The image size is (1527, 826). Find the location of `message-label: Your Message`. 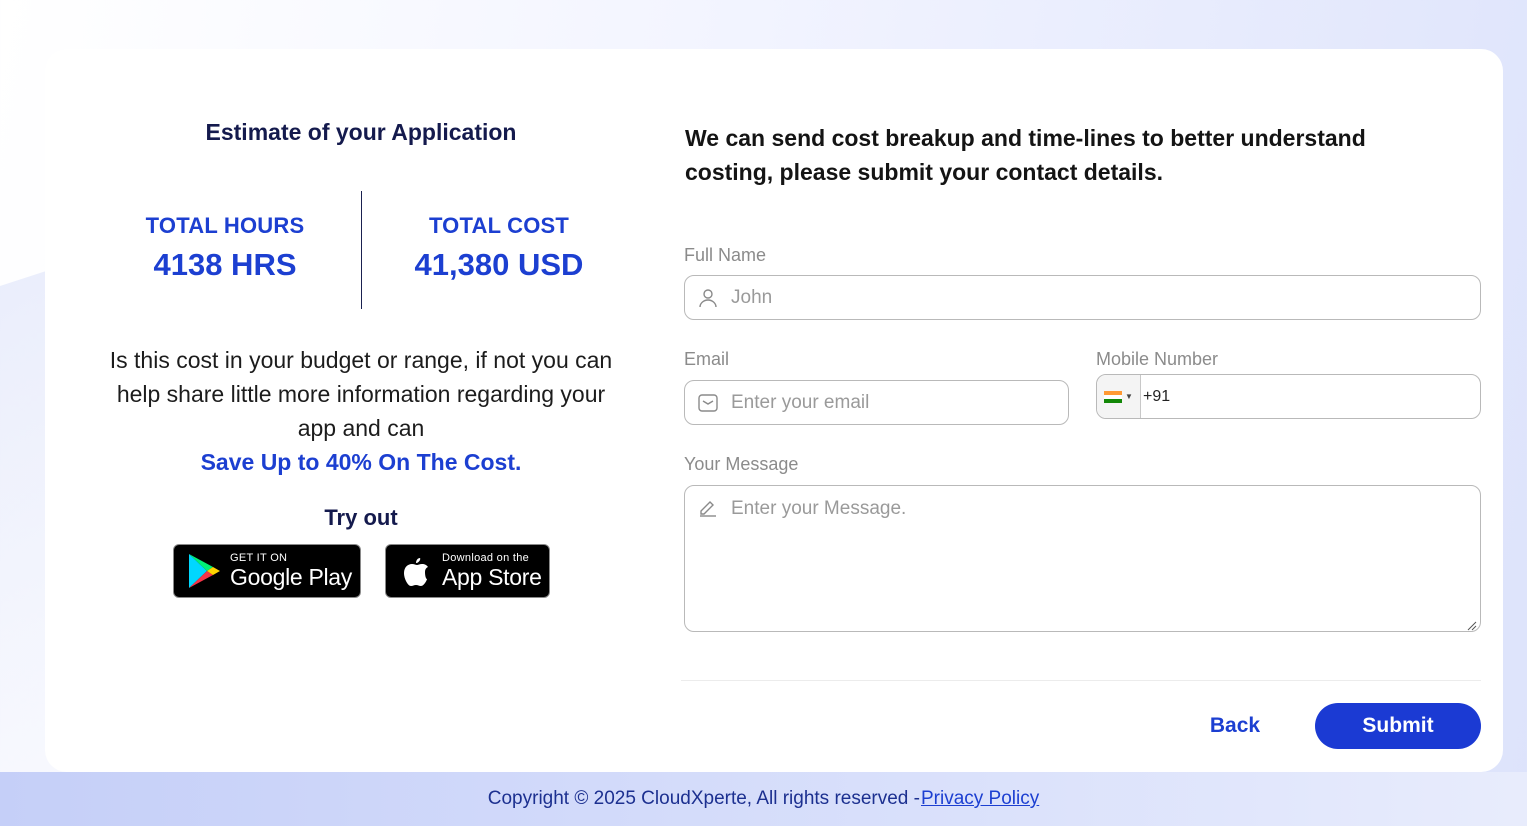

message-label: Your Message is located at coordinates (741, 464).